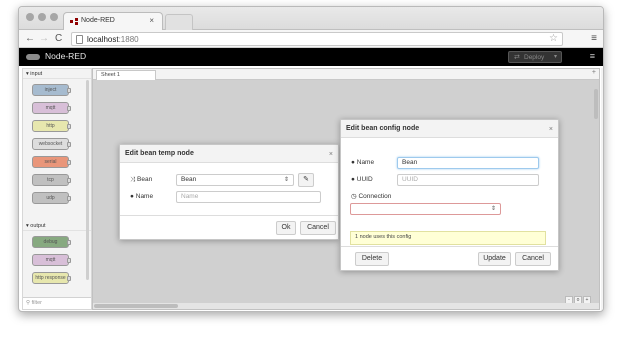 The width and height of the screenshot is (620, 342). I want to click on bean-select-value: Bean, so click(189, 179).